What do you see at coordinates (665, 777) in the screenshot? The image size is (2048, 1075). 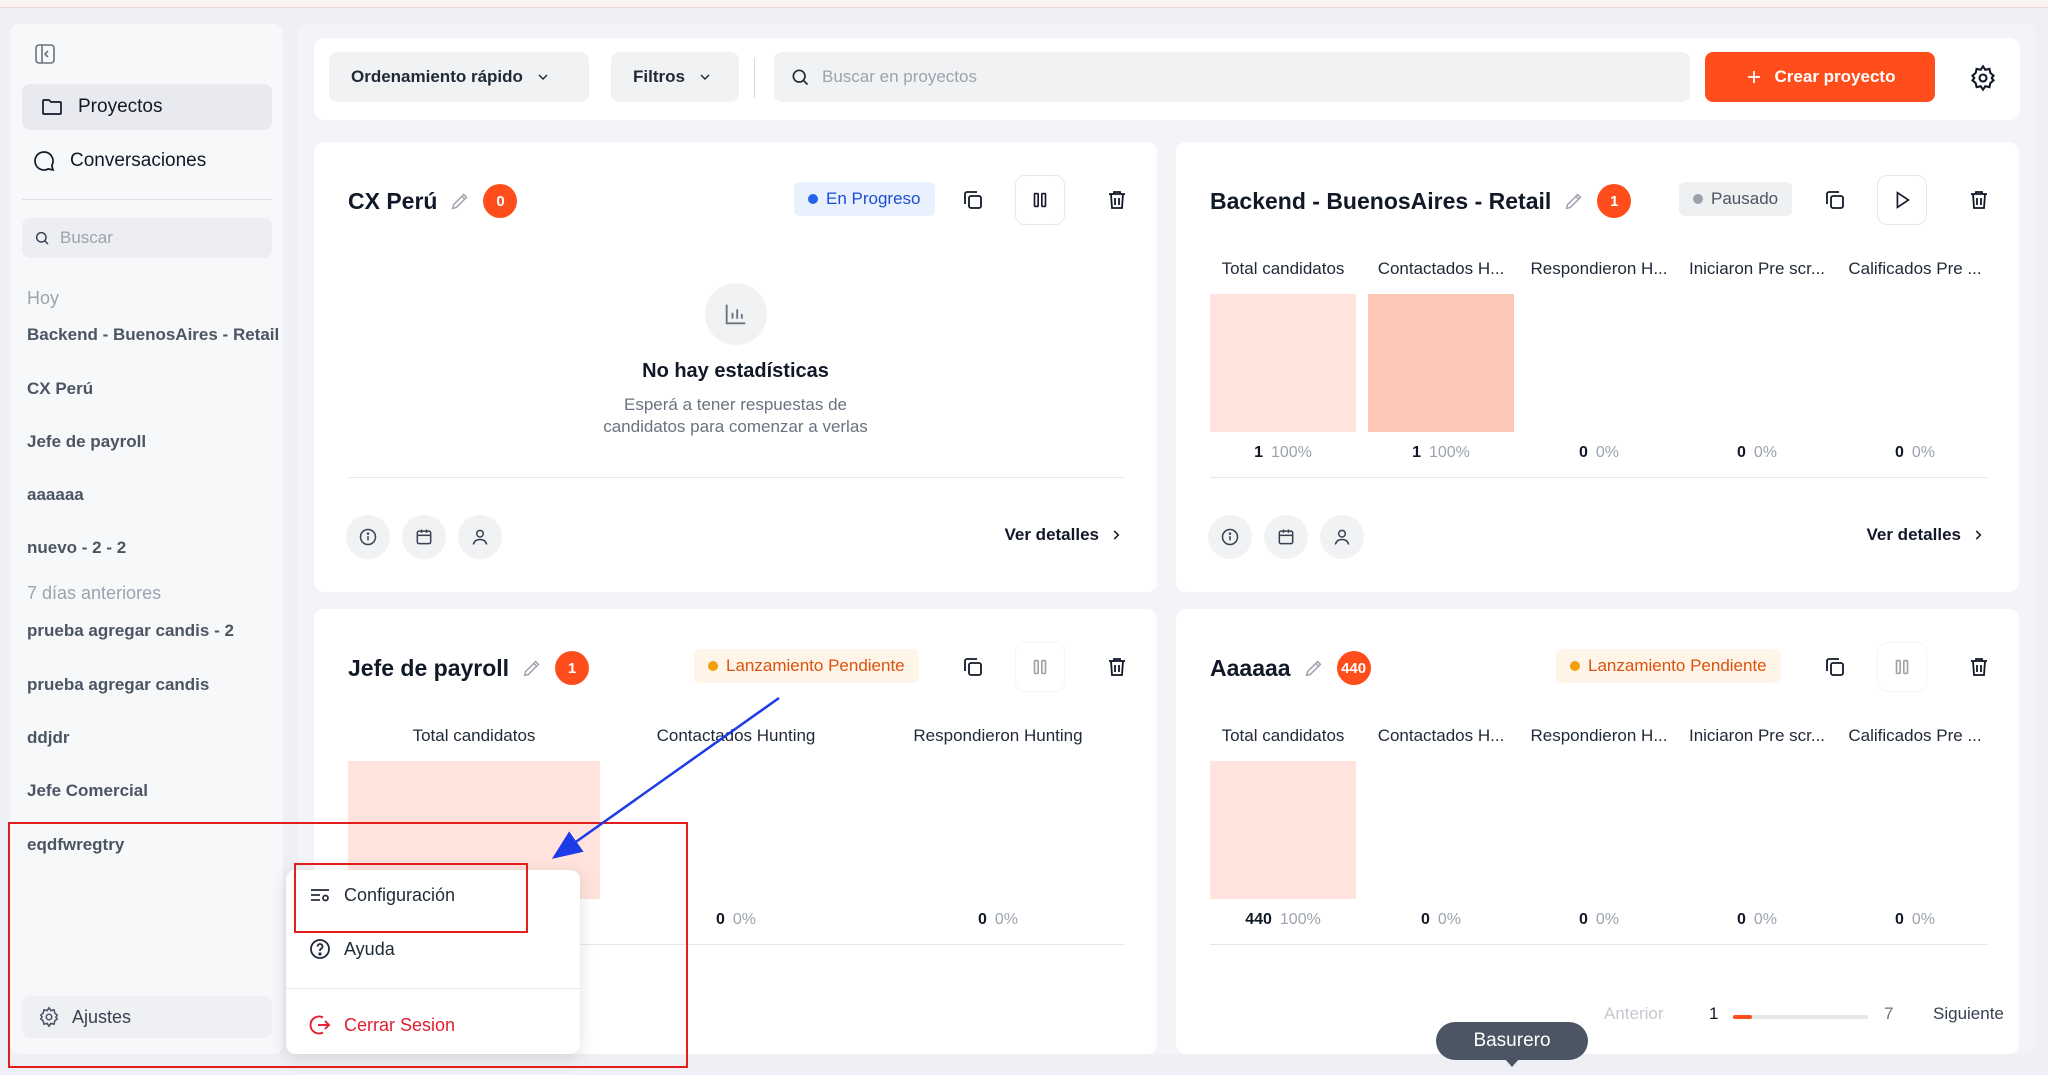 I see `annotation-arrow` at bounding box center [665, 777].